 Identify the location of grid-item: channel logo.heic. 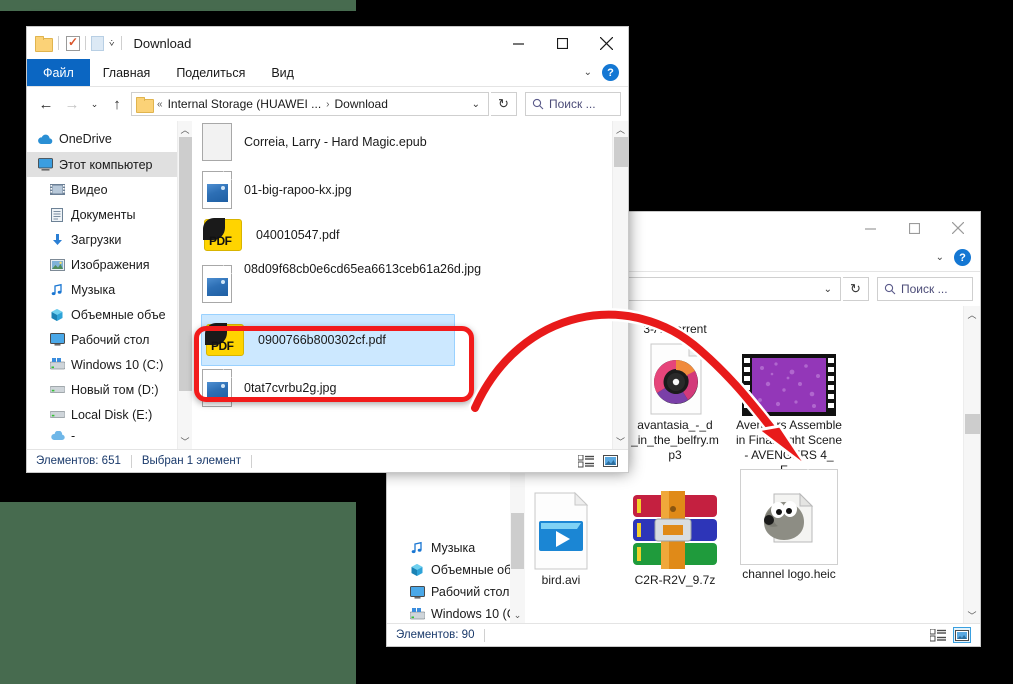
(789, 524).